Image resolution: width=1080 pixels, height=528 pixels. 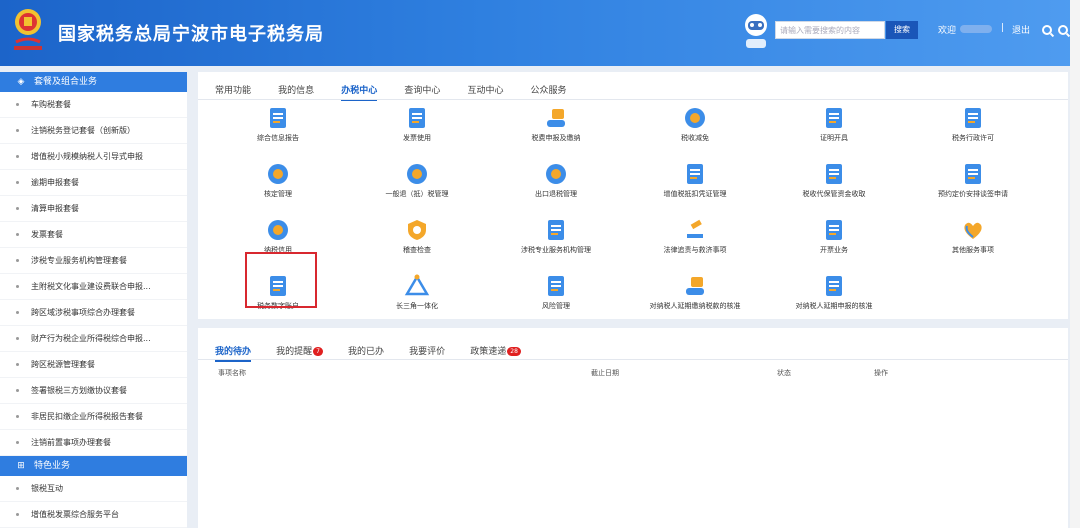 I want to click on service-inspect: 稽查检查, so click(x=417, y=237).